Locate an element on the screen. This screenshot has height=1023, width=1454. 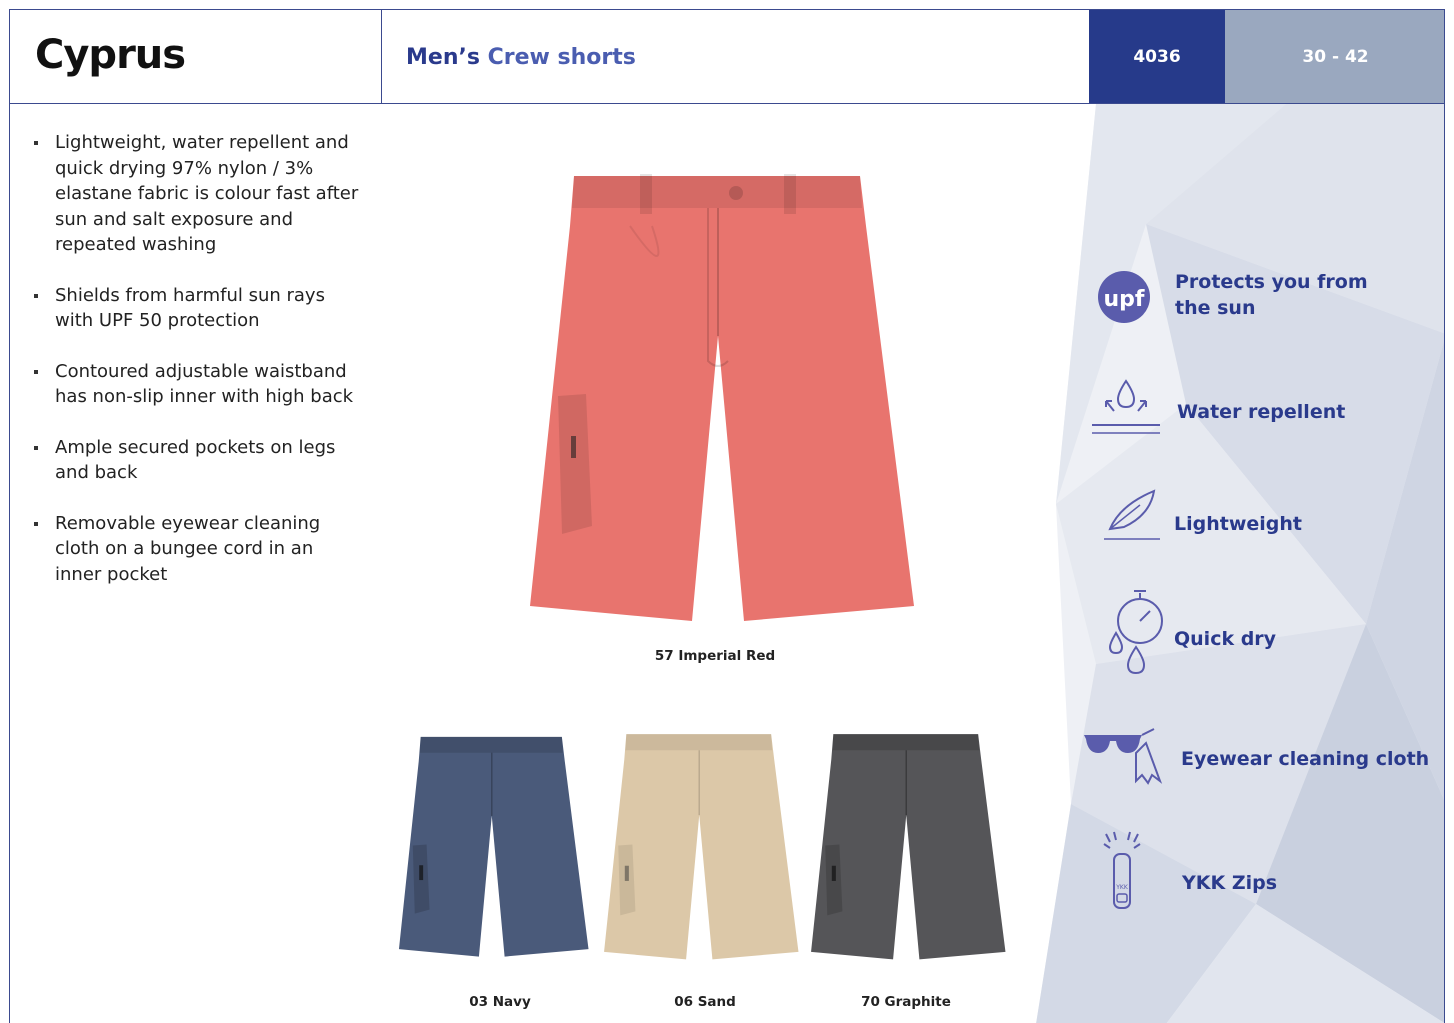
stopwatch-drops-icon is located at coordinates (1135, 632).